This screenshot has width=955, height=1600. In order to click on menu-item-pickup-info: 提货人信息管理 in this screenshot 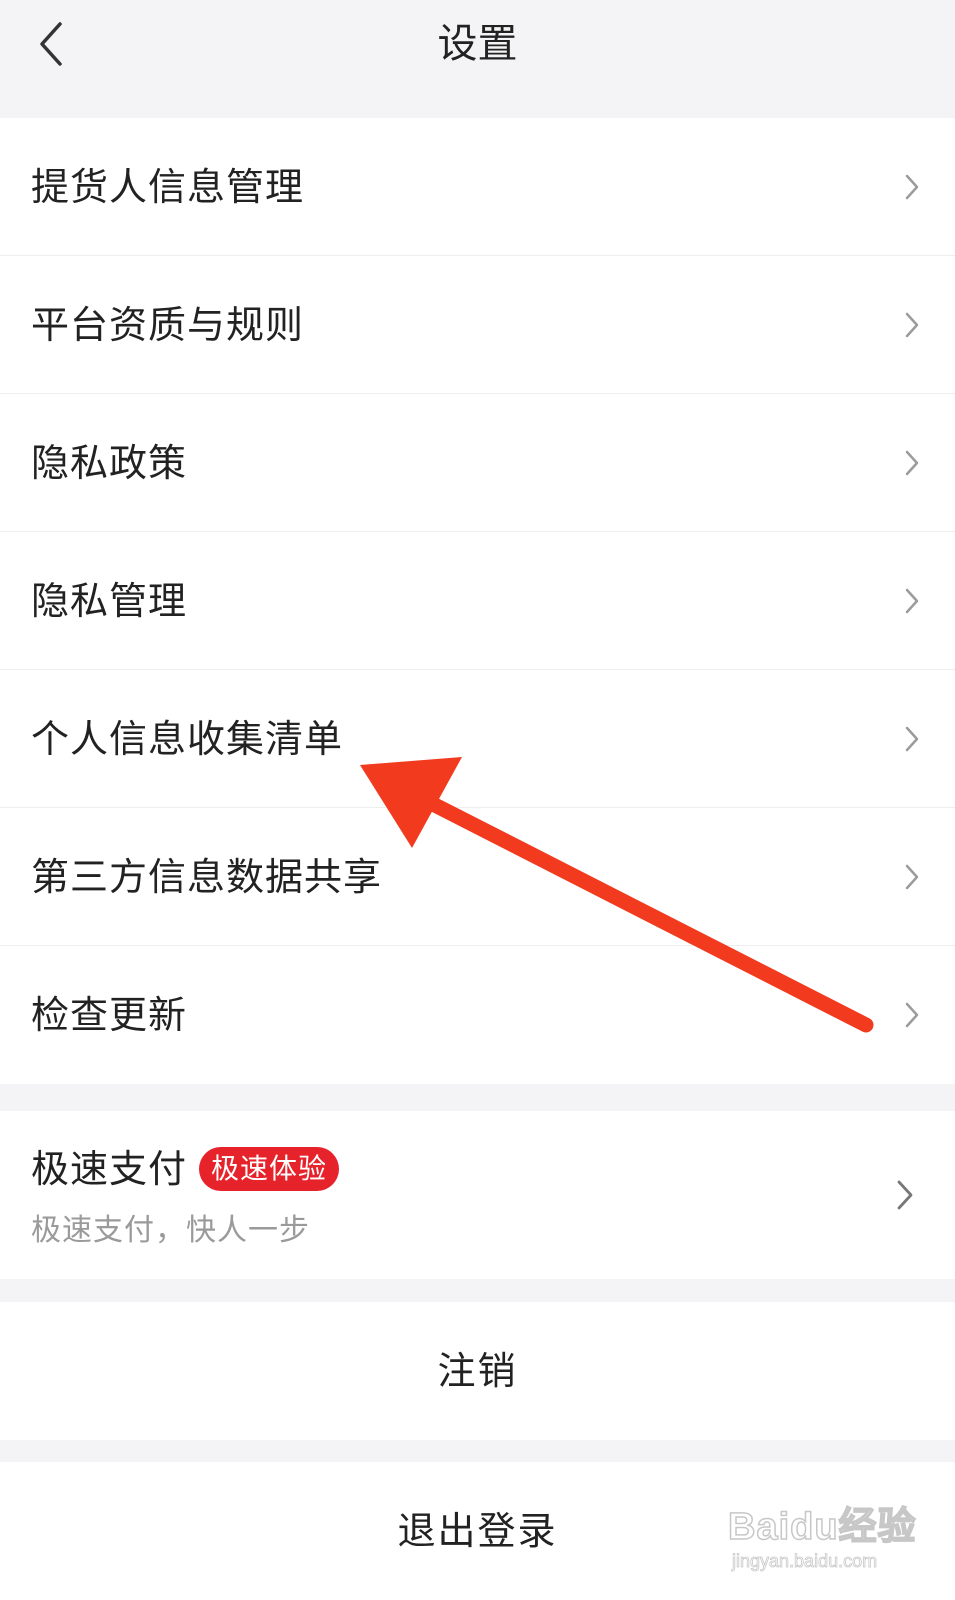, I will do `click(477, 187)`.